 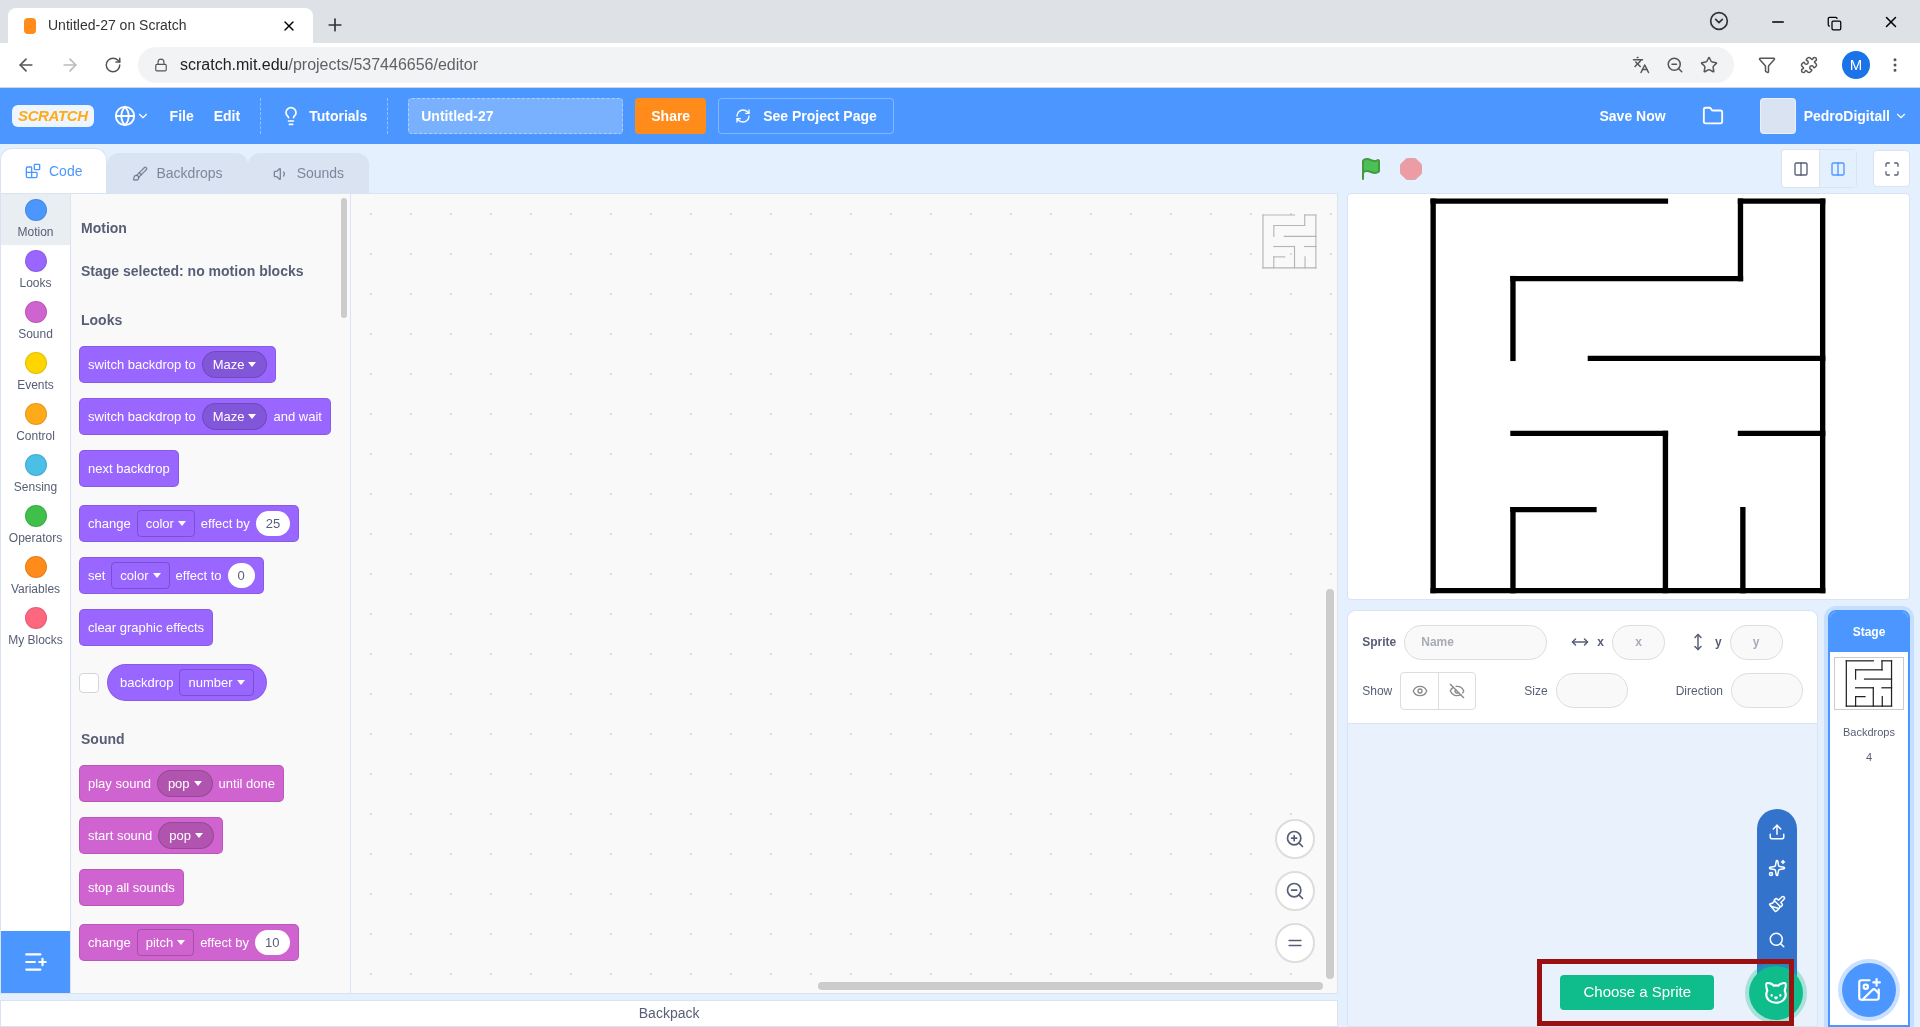 I want to click on share-button: Share, so click(x=671, y=116).